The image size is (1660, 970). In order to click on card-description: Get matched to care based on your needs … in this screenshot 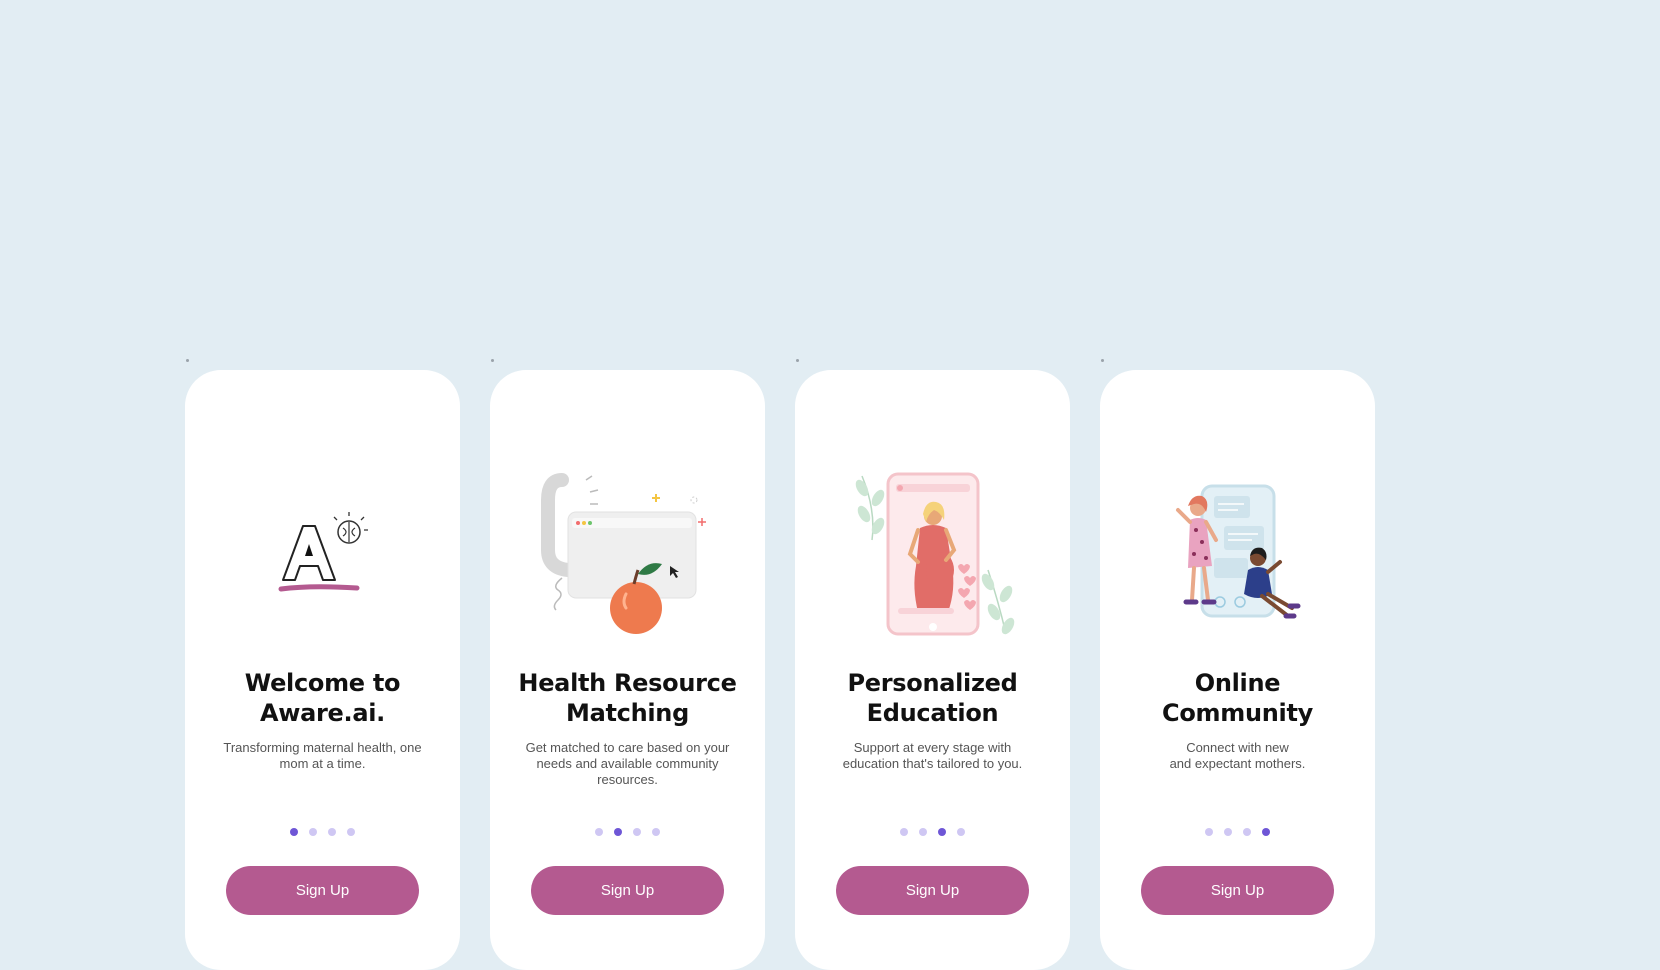, I will do `click(627, 763)`.